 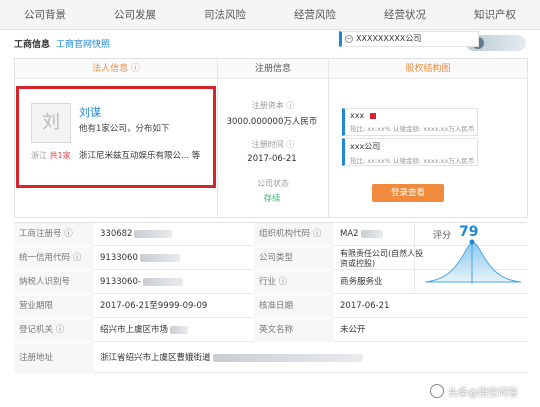 What do you see at coordinates (83, 43) in the screenshot?
I see `snapshot-link: 工商官网快照` at bounding box center [83, 43].